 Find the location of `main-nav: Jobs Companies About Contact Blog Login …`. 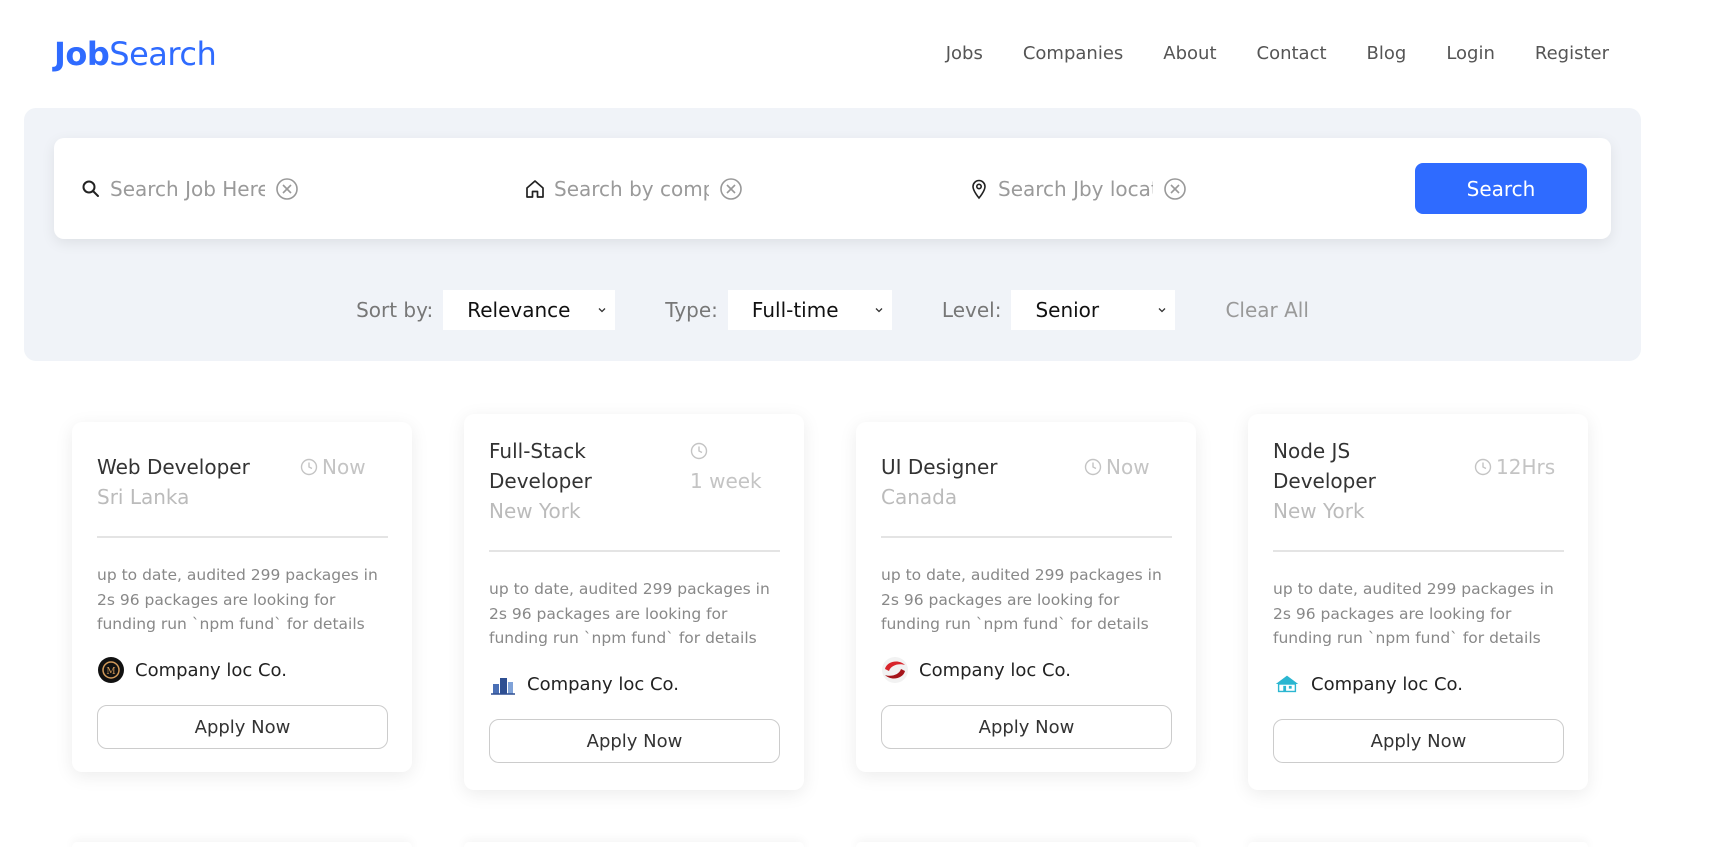

main-nav: Jobs Companies About Contact Blog Login … is located at coordinates (1277, 54).